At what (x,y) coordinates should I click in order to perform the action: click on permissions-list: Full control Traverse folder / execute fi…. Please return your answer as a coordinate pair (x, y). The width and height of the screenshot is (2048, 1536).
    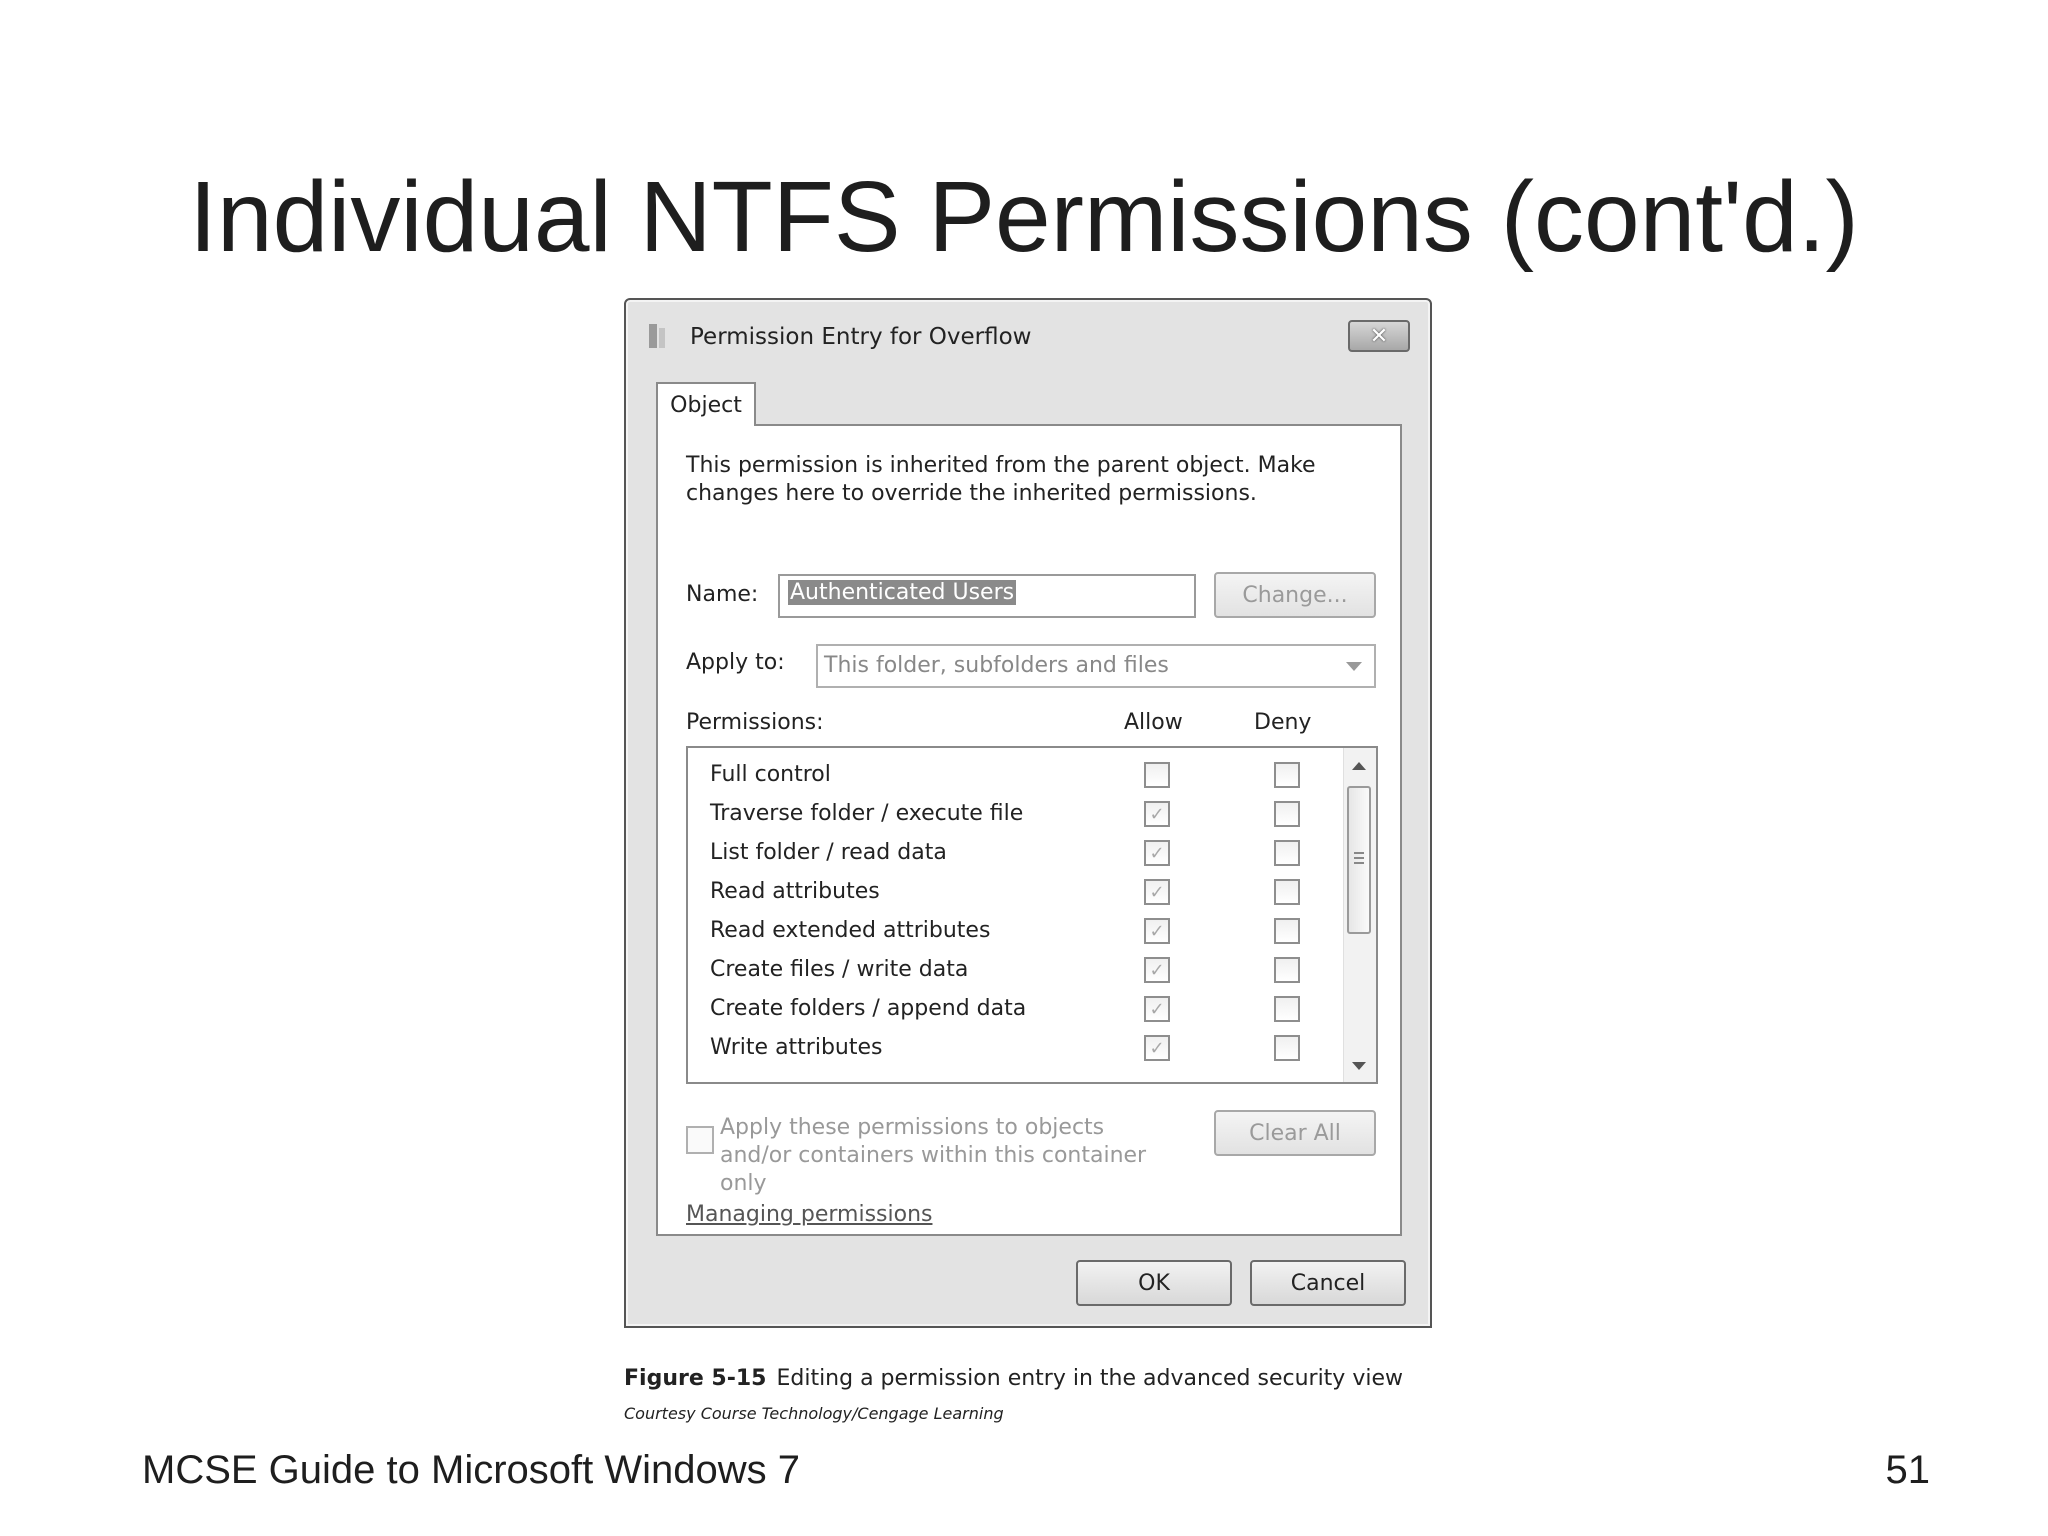
    Looking at the image, I should click on (1032, 915).